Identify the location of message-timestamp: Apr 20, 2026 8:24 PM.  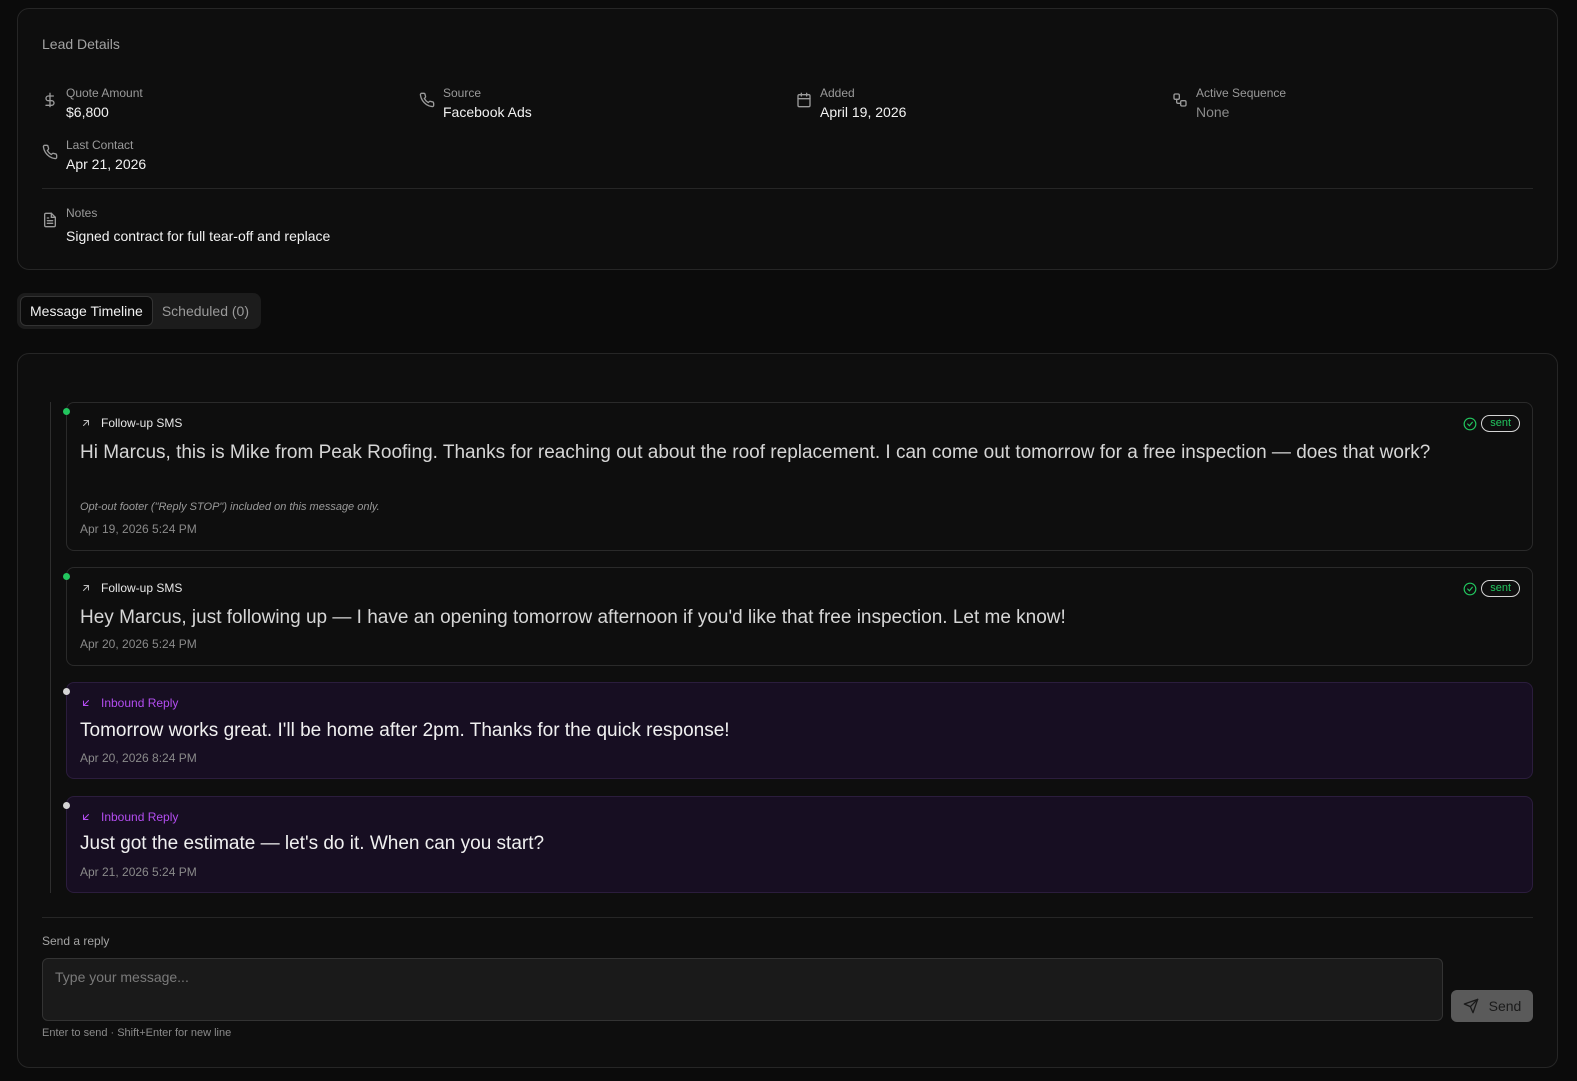
(138, 758).